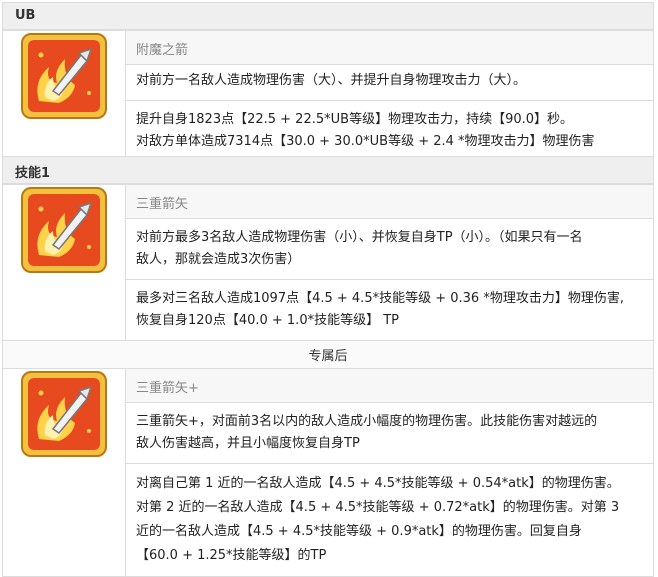 The height and width of the screenshot is (577, 658). I want to click on skill1-plus-icon-cell, so click(64, 472).